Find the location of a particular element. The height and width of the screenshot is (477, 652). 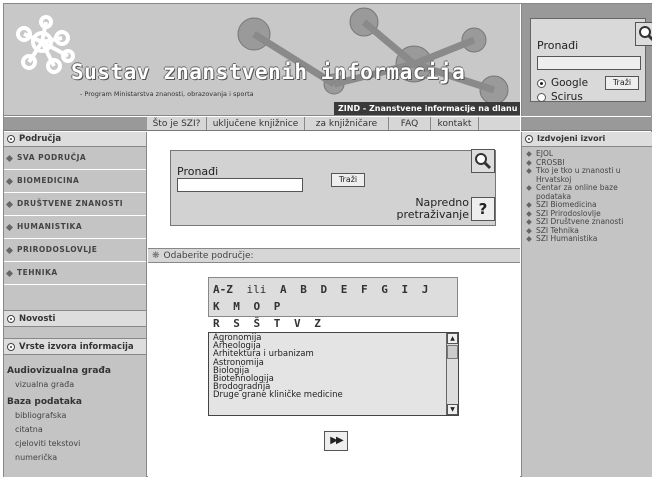

group-item-fulltext: cjeloviti tekstovi is located at coordinates (75, 444).